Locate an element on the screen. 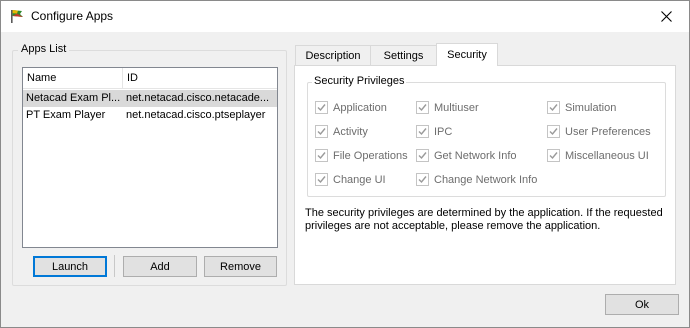 This screenshot has height=328, width=690. privilege-ipc: IPC is located at coordinates (434, 131).